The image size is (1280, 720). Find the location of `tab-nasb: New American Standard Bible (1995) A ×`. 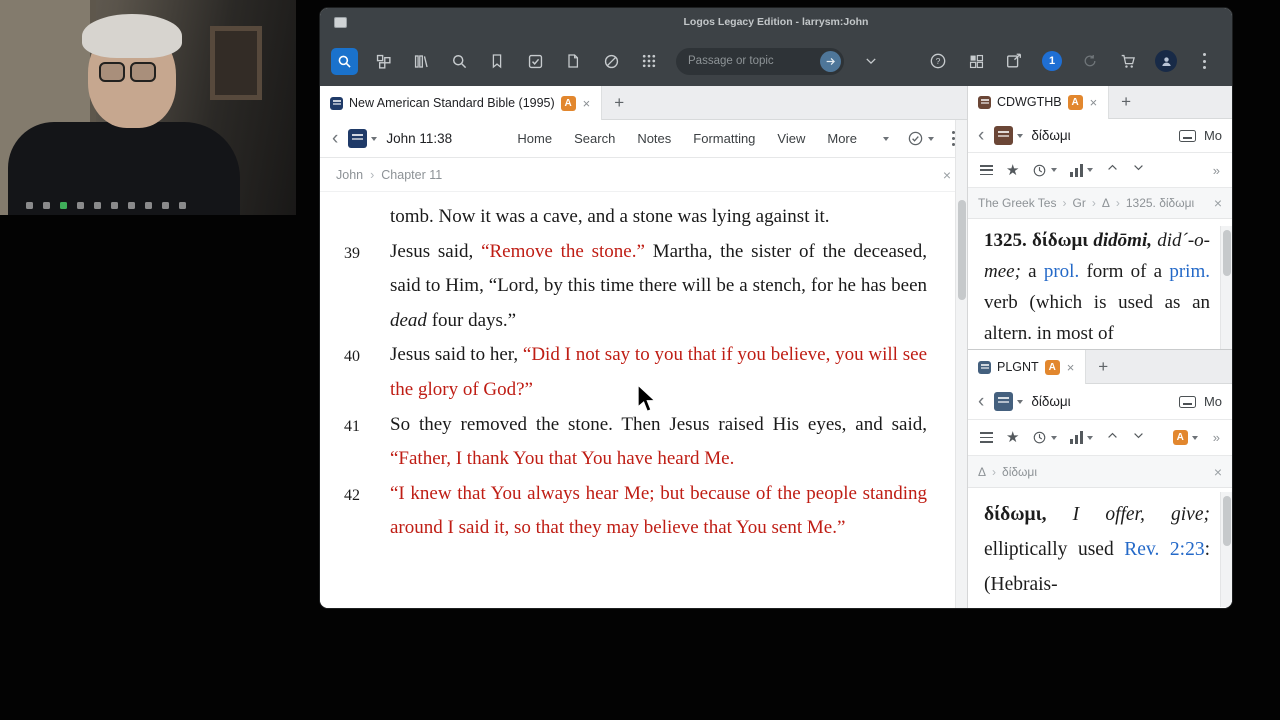

tab-nasb: New American Standard Bible (1995) A × is located at coordinates (461, 103).